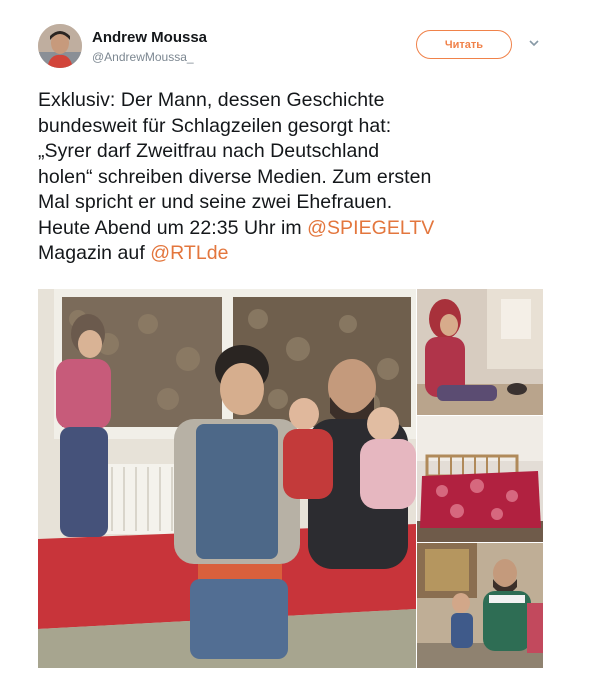 The height and width of the screenshot is (680, 603). Describe the element at coordinates (189, 253) in the screenshot. I see `mention-link-rtlde: @RTLde` at that location.